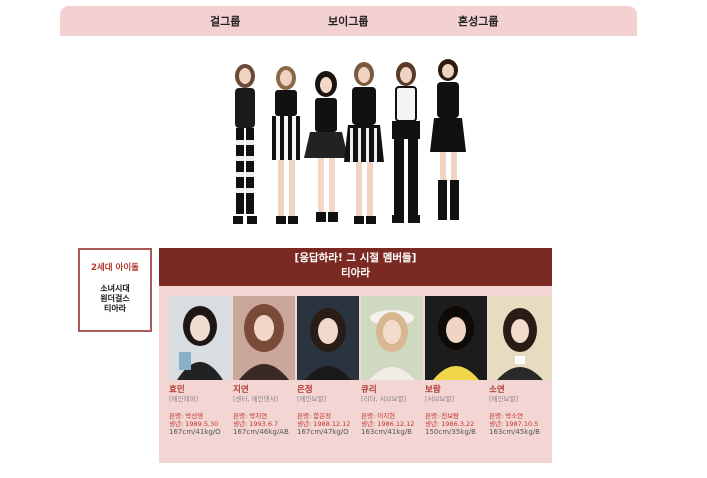 This screenshot has width=707, height=478. I want to click on member-birth: 생년: 1987.10.5, so click(514, 424).